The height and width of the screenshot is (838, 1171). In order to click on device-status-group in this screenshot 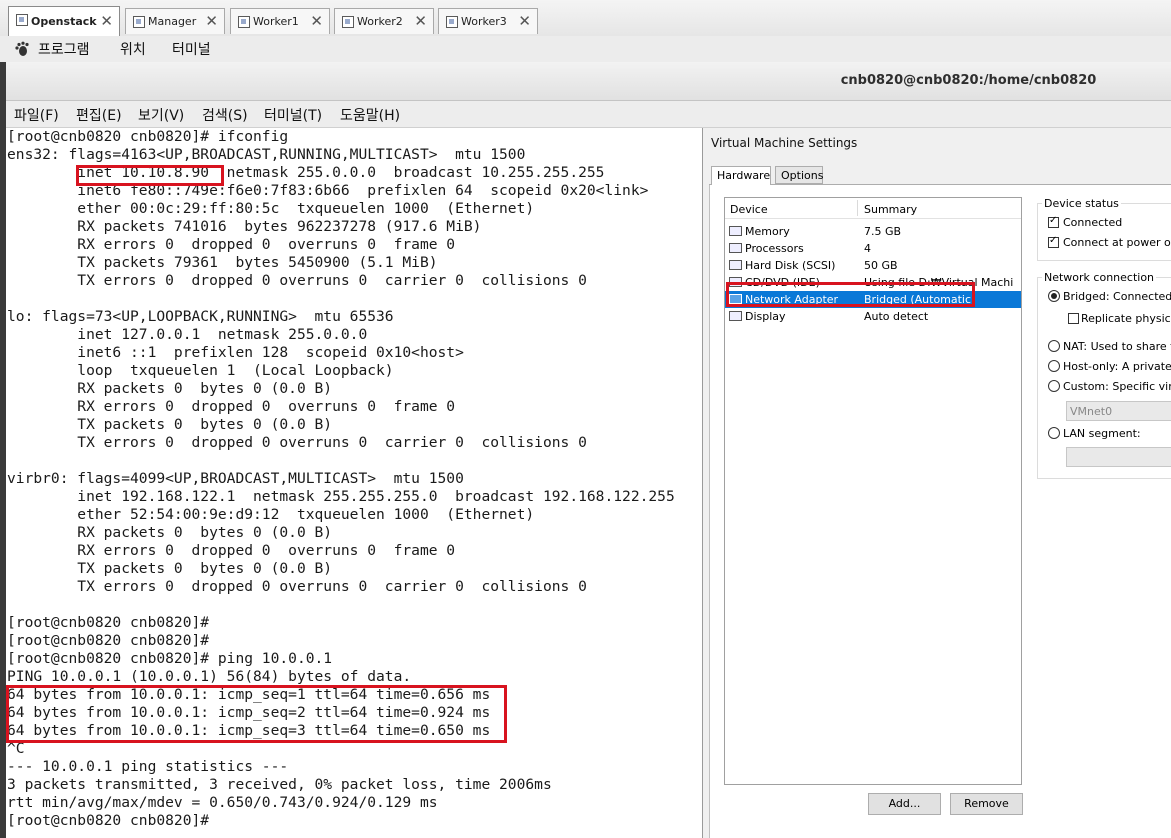, I will do `click(1104, 232)`.